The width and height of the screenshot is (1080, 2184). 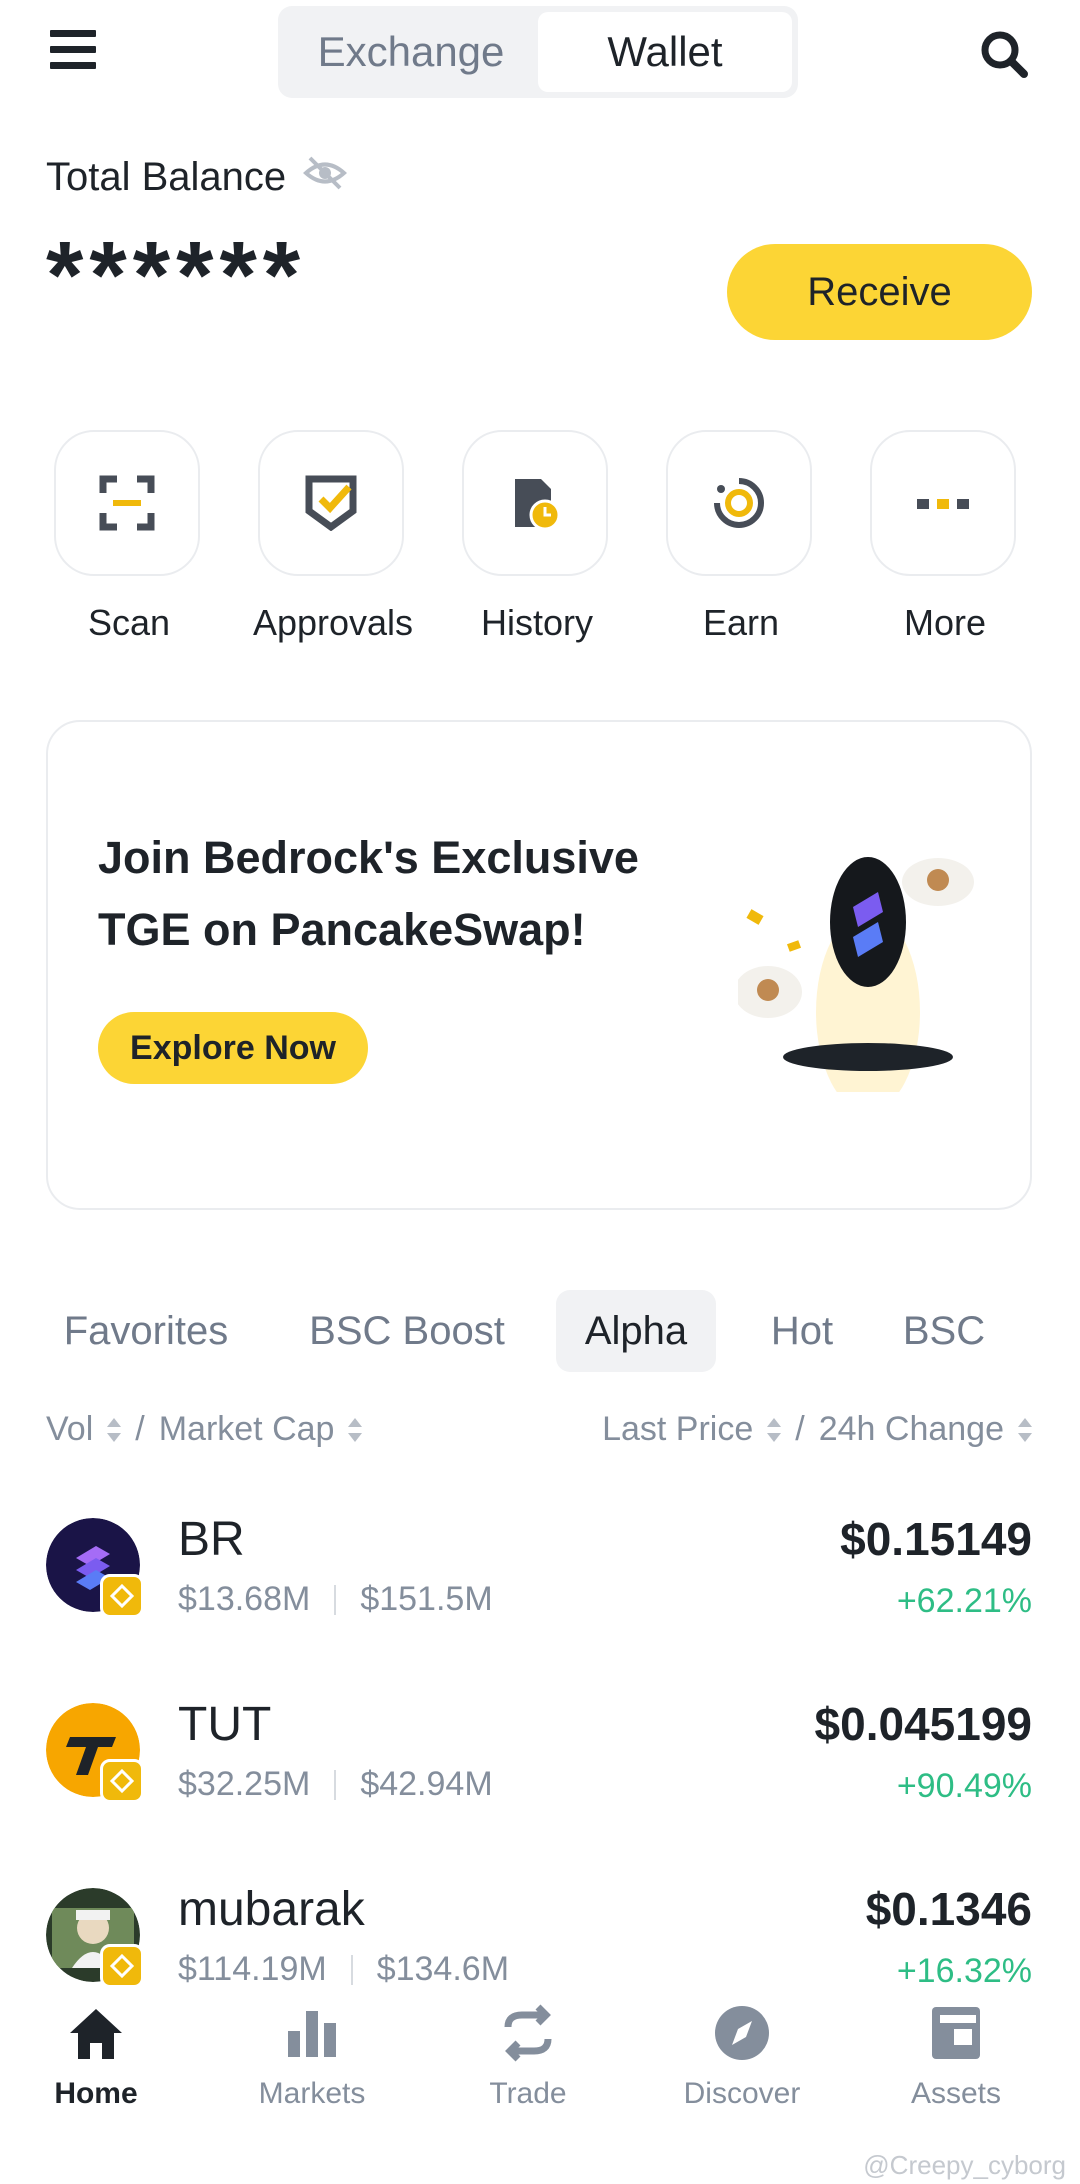 I want to click on token-volume-mcap: $32.25M $42.94M, so click(x=335, y=1784).